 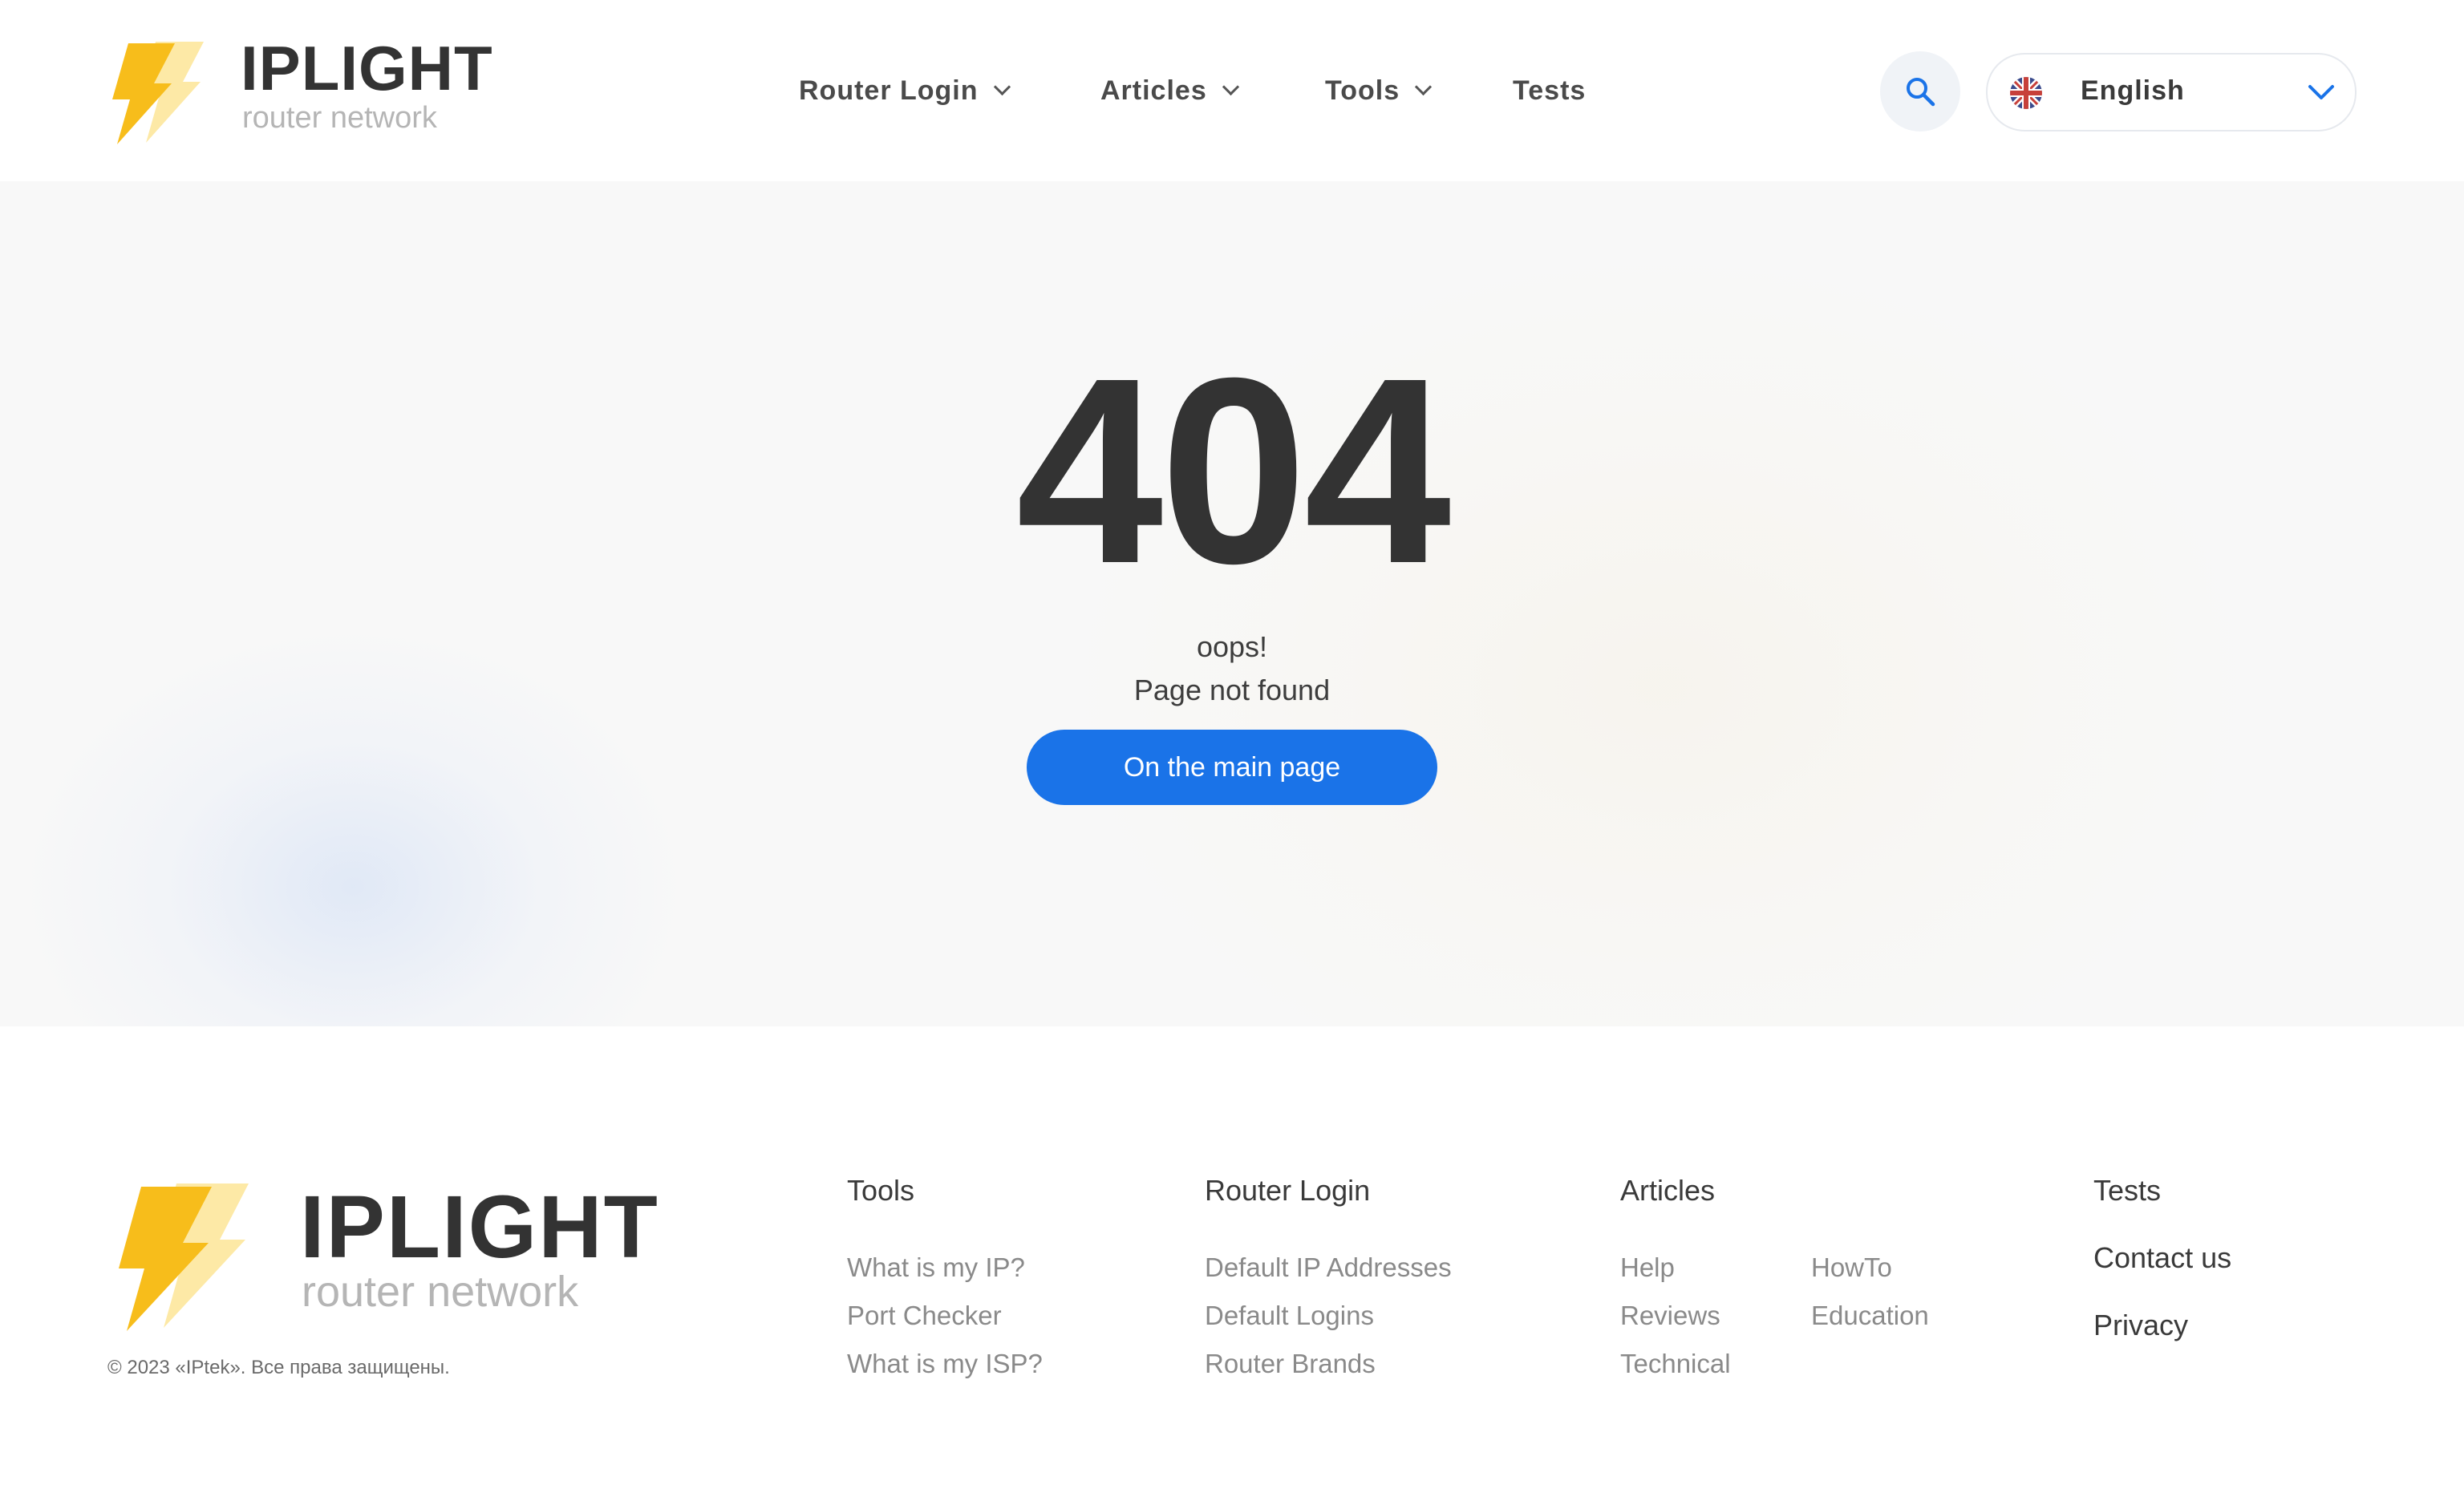 I want to click on language-selector: English, so click(x=2171, y=92).